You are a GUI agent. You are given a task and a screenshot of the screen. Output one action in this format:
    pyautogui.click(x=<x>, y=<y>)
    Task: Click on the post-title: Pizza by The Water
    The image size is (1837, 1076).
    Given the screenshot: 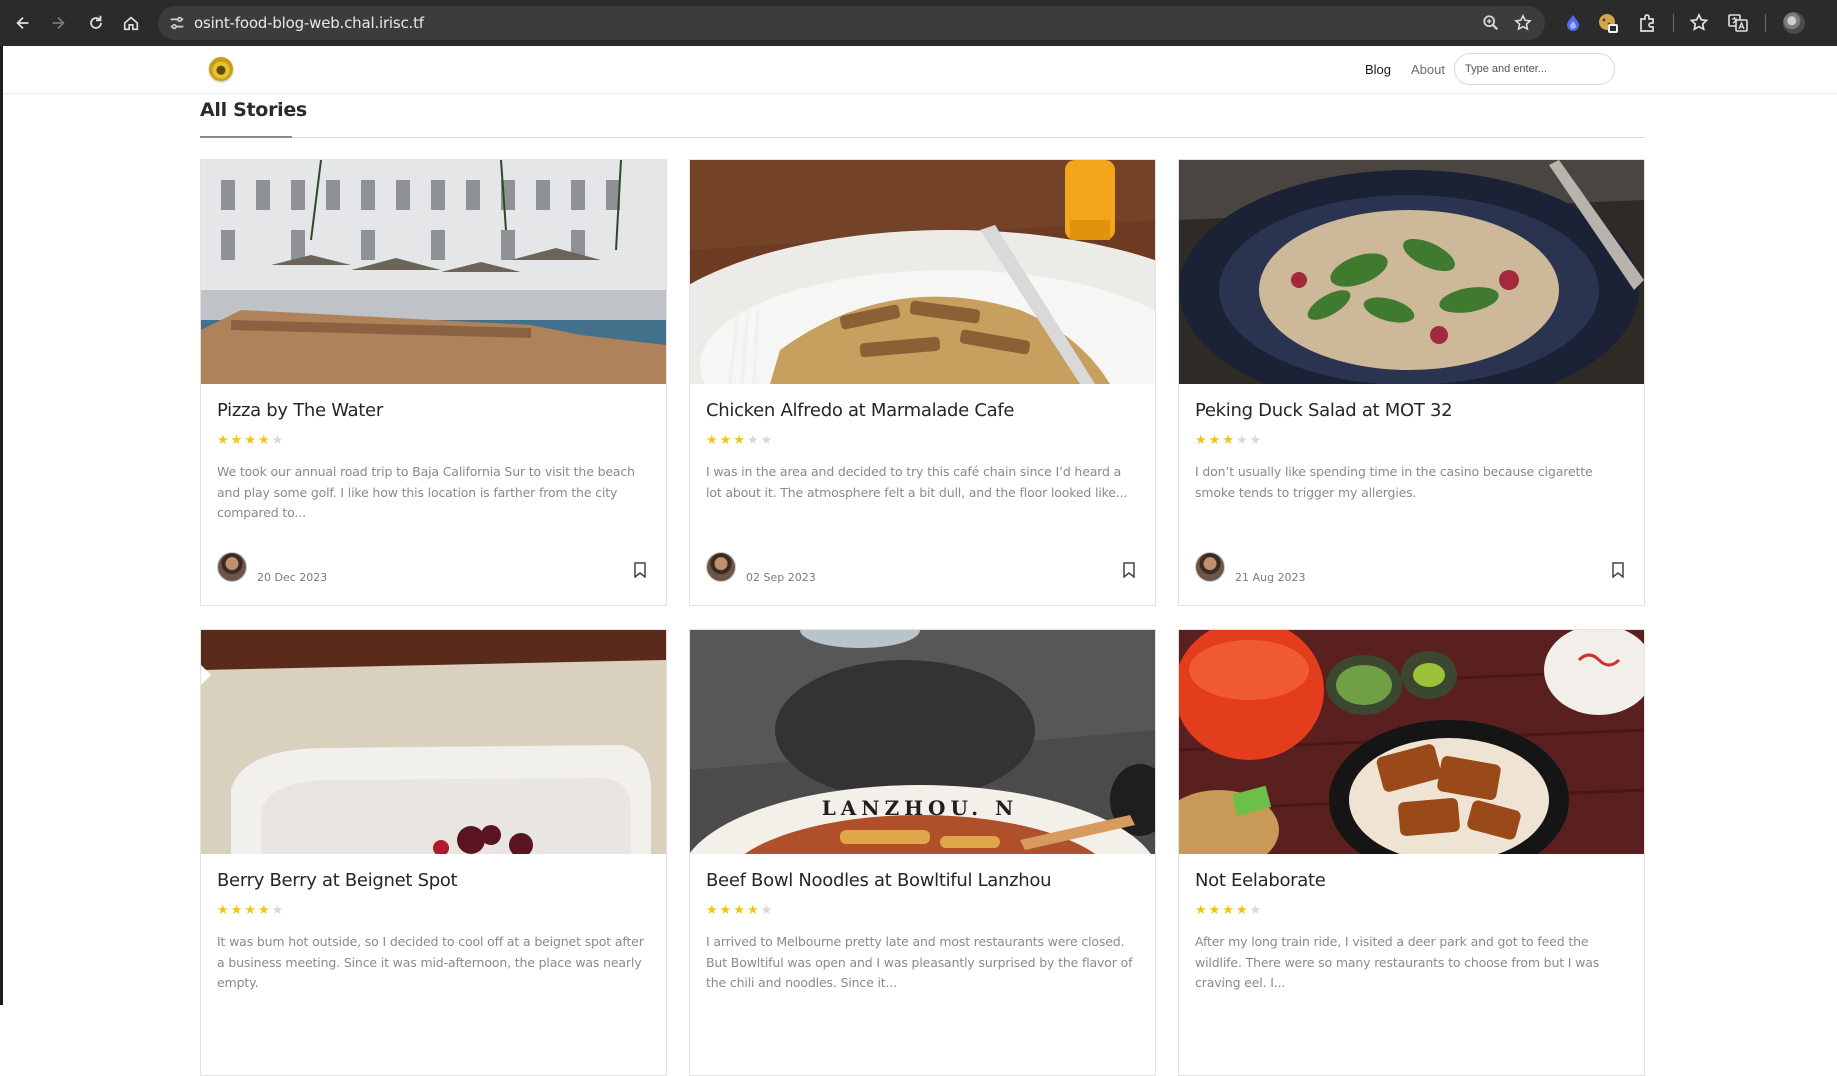 What is the action you would take?
    pyautogui.click(x=300, y=410)
    